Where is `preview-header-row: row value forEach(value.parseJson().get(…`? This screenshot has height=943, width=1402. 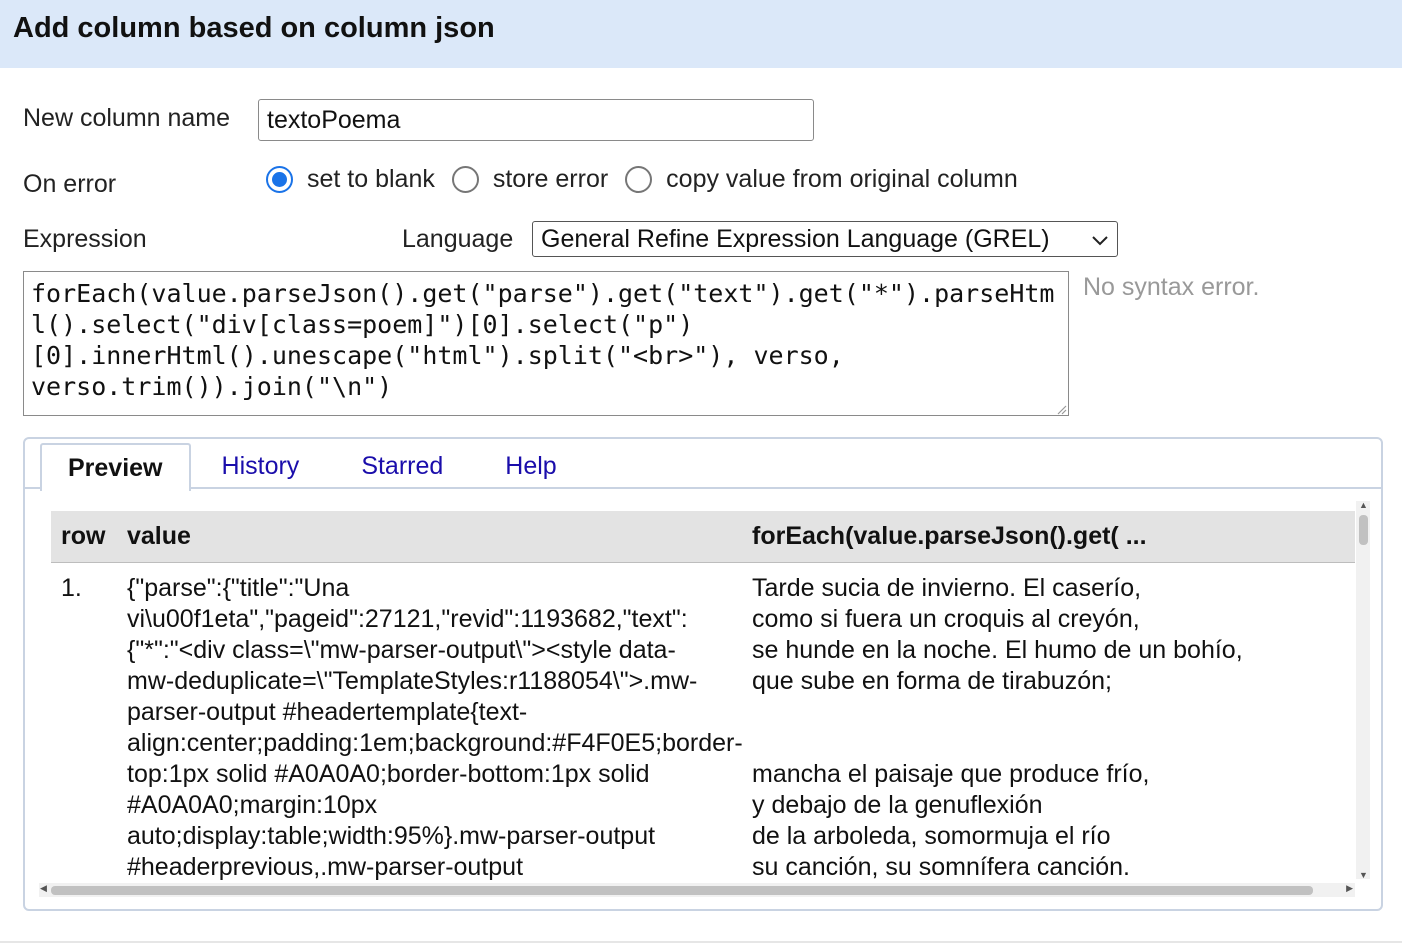 preview-header-row: row value forEach(value.parseJson().get(… is located at coordinates (703, 537).